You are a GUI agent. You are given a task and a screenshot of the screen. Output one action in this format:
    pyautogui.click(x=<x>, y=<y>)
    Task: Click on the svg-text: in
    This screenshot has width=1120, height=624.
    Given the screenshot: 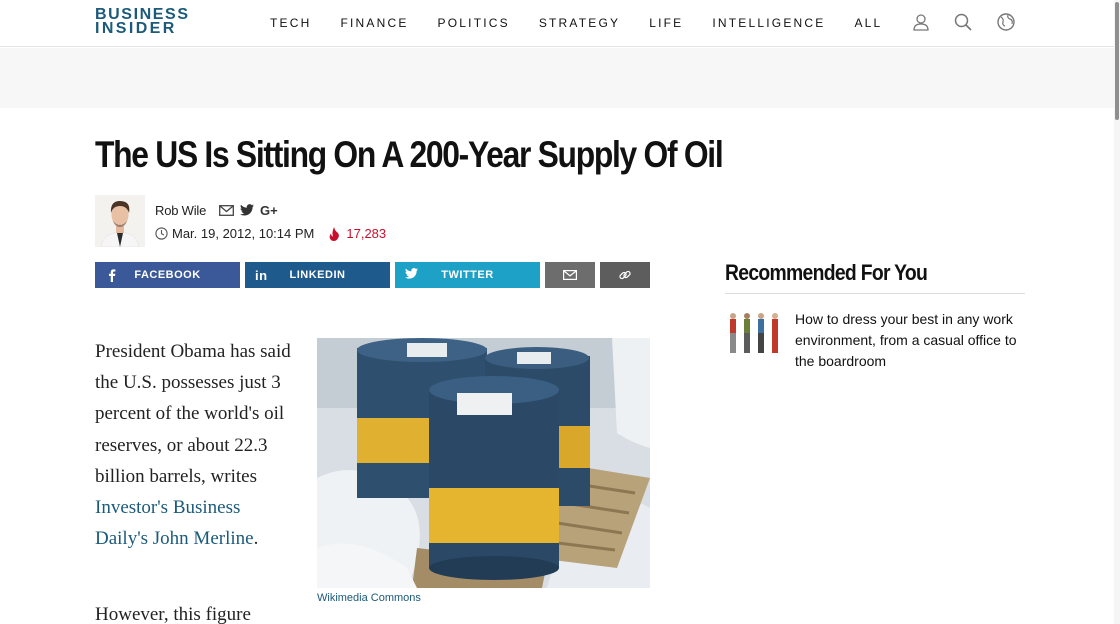 What is the action you would take?
    pyautogui.click(x=261, y=275)
    